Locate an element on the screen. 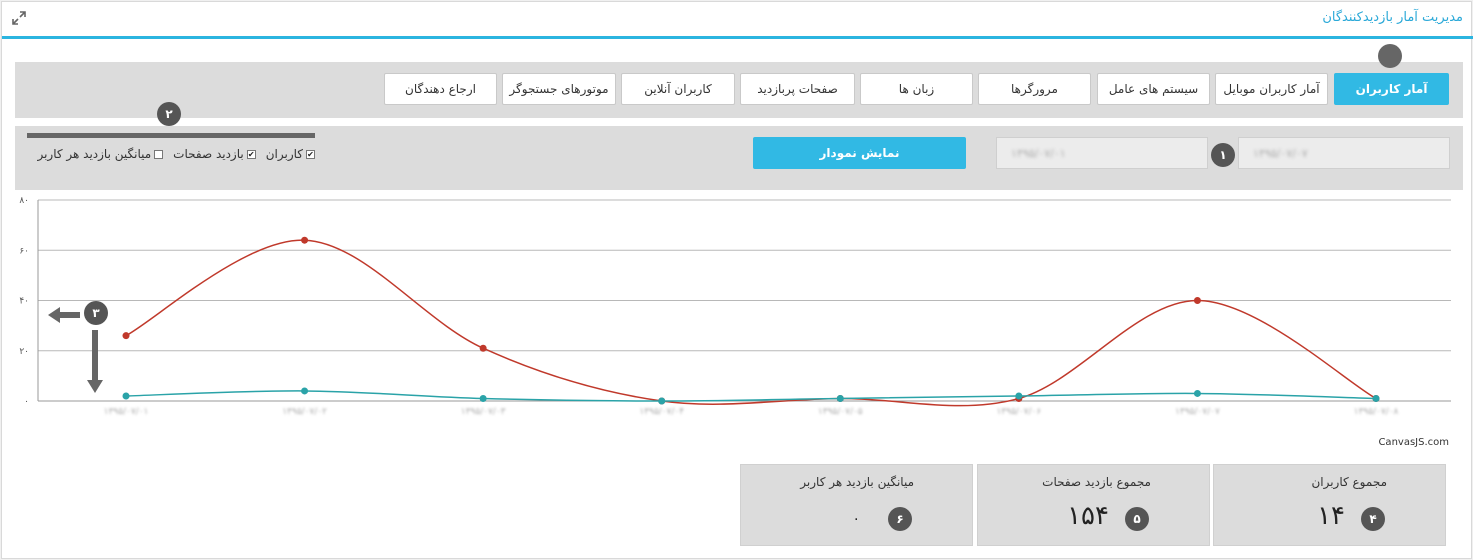  expand-icon is located at coordinates (19, 18).